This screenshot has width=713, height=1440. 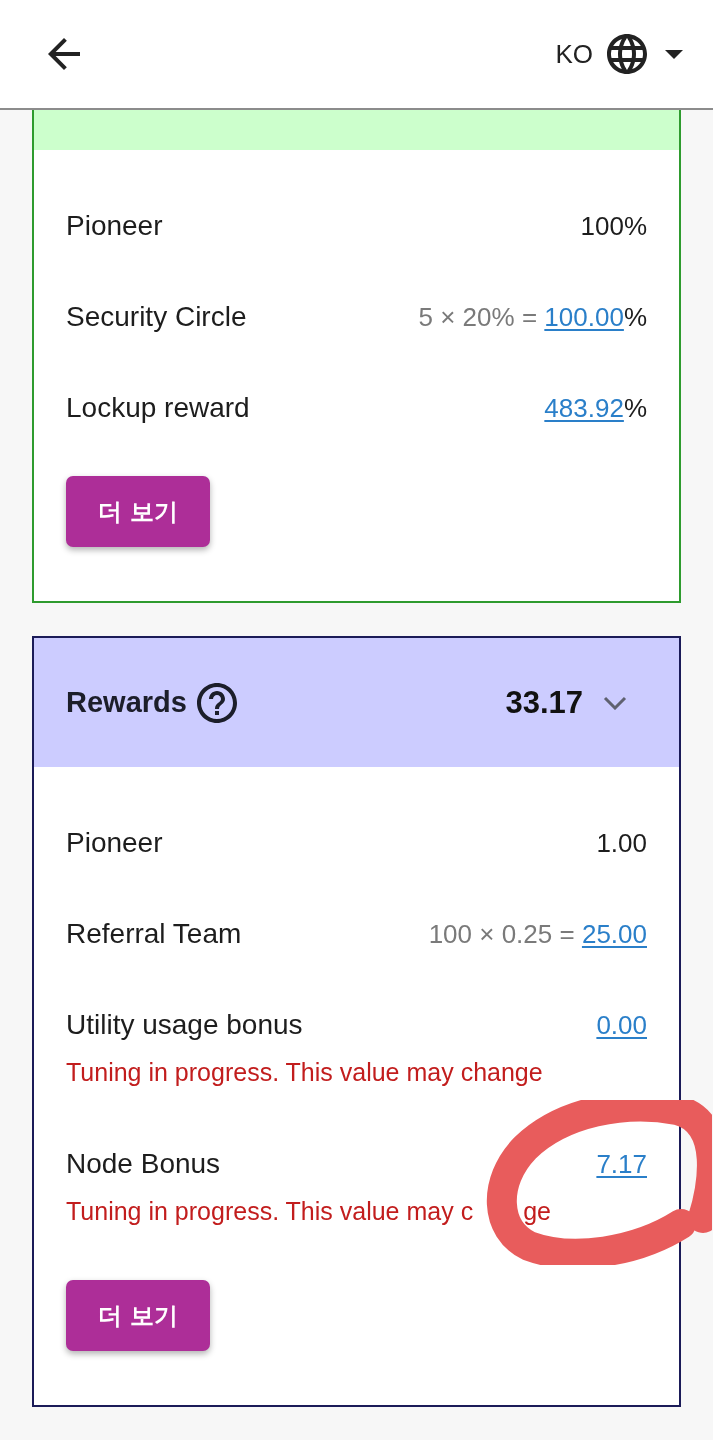 I want to click on row-value: 100%, so click(x=613, y=226).